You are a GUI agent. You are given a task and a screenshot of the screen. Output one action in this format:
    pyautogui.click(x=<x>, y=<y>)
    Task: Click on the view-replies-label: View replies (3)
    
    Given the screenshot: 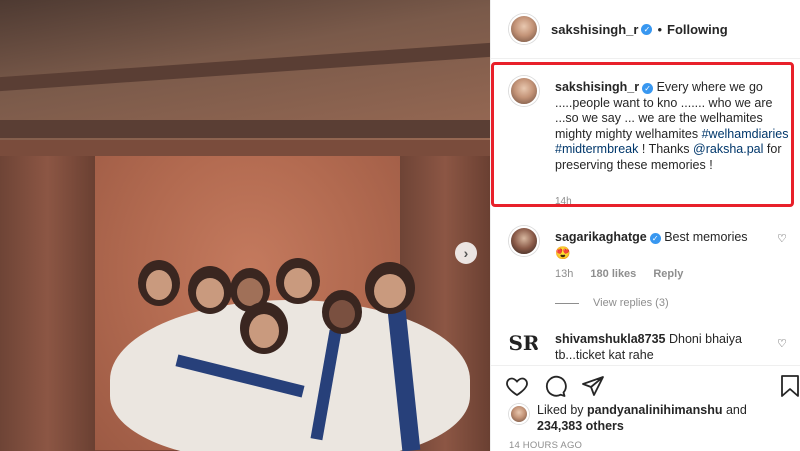 What is the action you would take?
    pyautogui.click(x=631, y=303)
    